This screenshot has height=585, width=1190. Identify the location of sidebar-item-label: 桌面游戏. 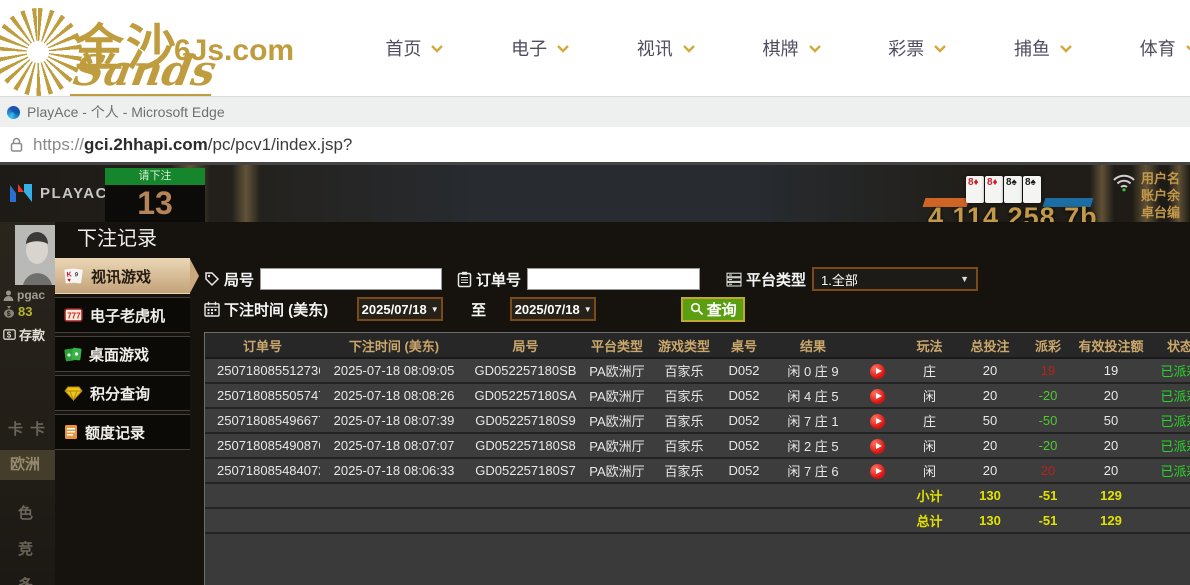
(119, 355).